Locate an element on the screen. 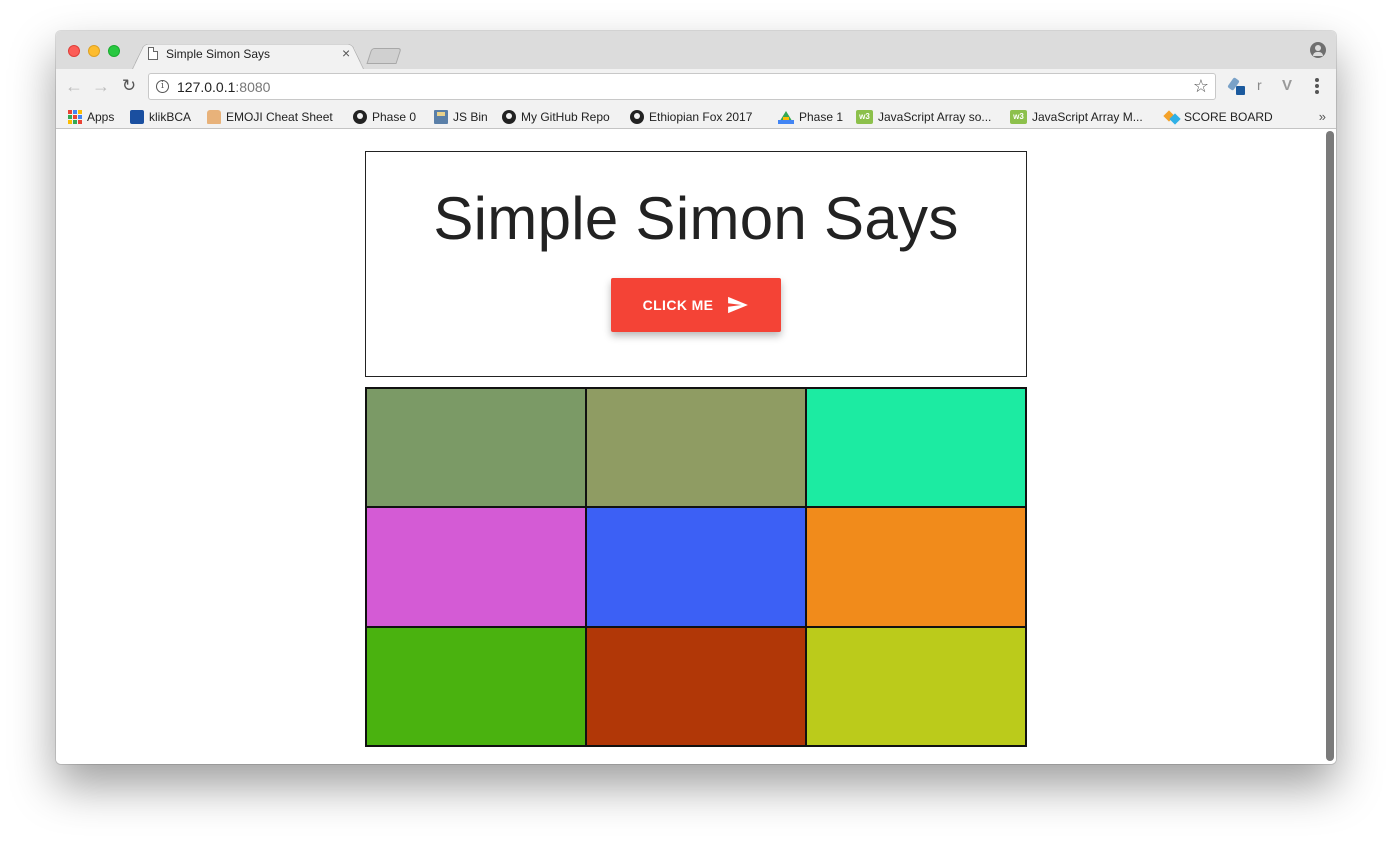 The image size is (1392, 844). bookmark-ethiopian-fox: Ethiopian Fox 2017 is located at coordinates (691, 117).